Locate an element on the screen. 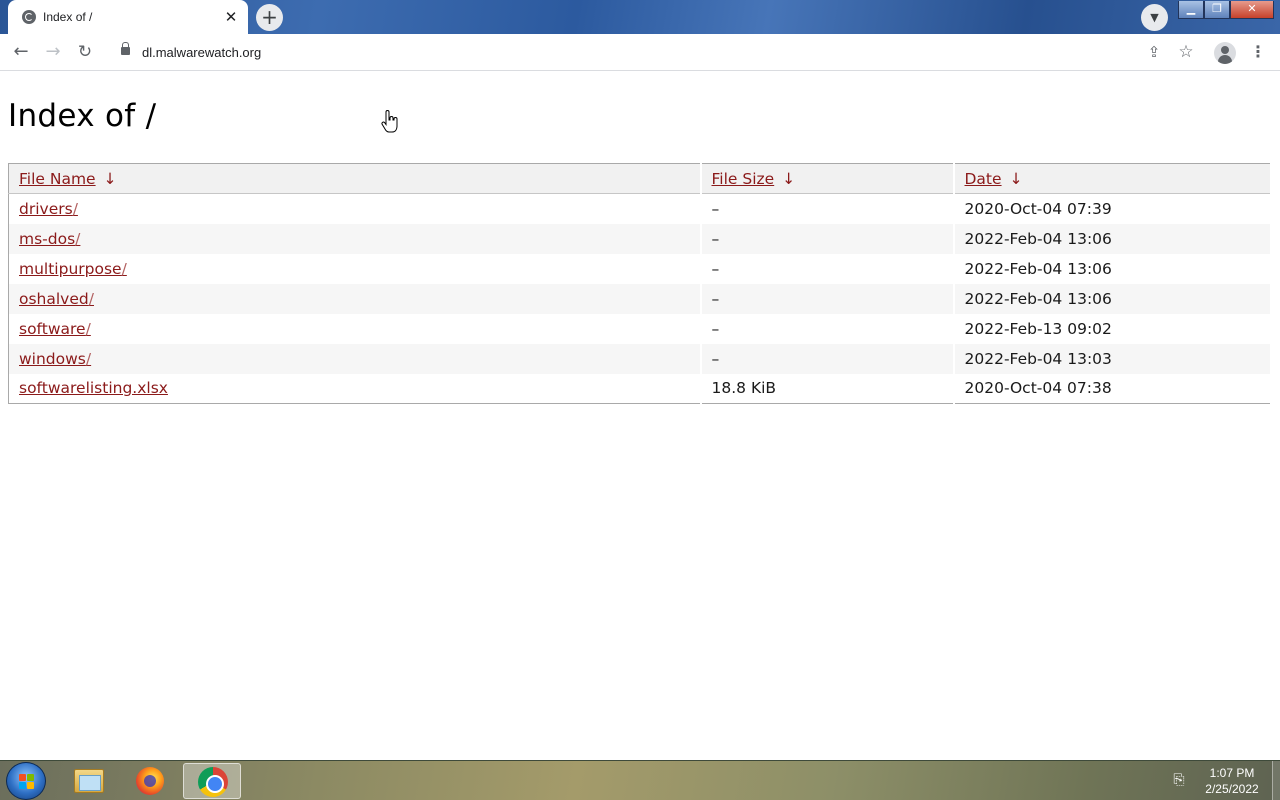 The width and height of the screenshot is (1280, 800). file-date-cell: 2020-Oct-04 07:39 is located at coordinates (1112, 208).